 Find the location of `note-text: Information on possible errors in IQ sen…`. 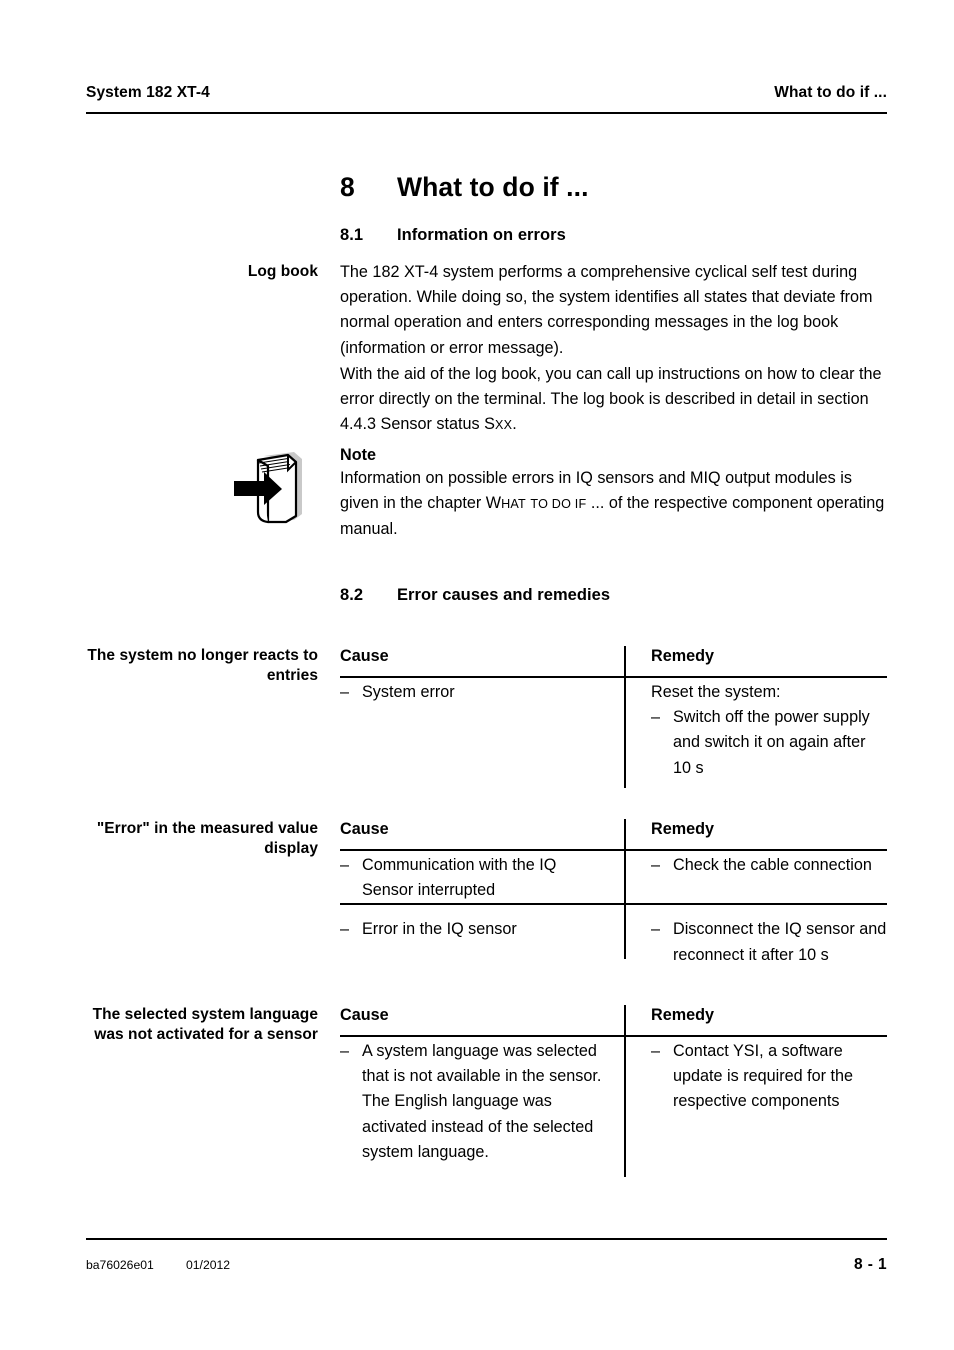

note-text: Information on possible errors in IQ sen… is located at coordinates (616, 504).